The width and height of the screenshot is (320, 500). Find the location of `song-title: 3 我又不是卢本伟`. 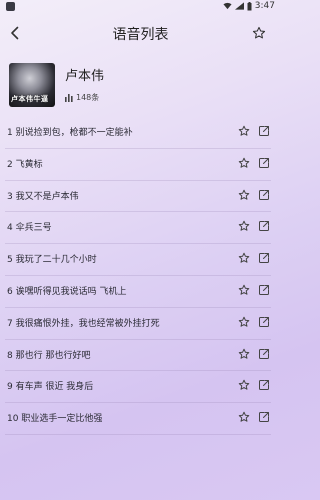

song-title: 3 我又不是卢本伟 is located at coordinates (43, 196).